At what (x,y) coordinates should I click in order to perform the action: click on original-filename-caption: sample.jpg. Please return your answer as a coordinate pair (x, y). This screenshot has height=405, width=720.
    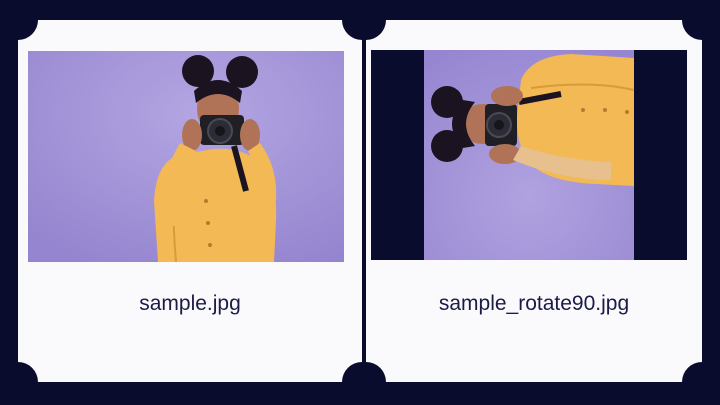
    Looking at the image, I should click on (190, 303).